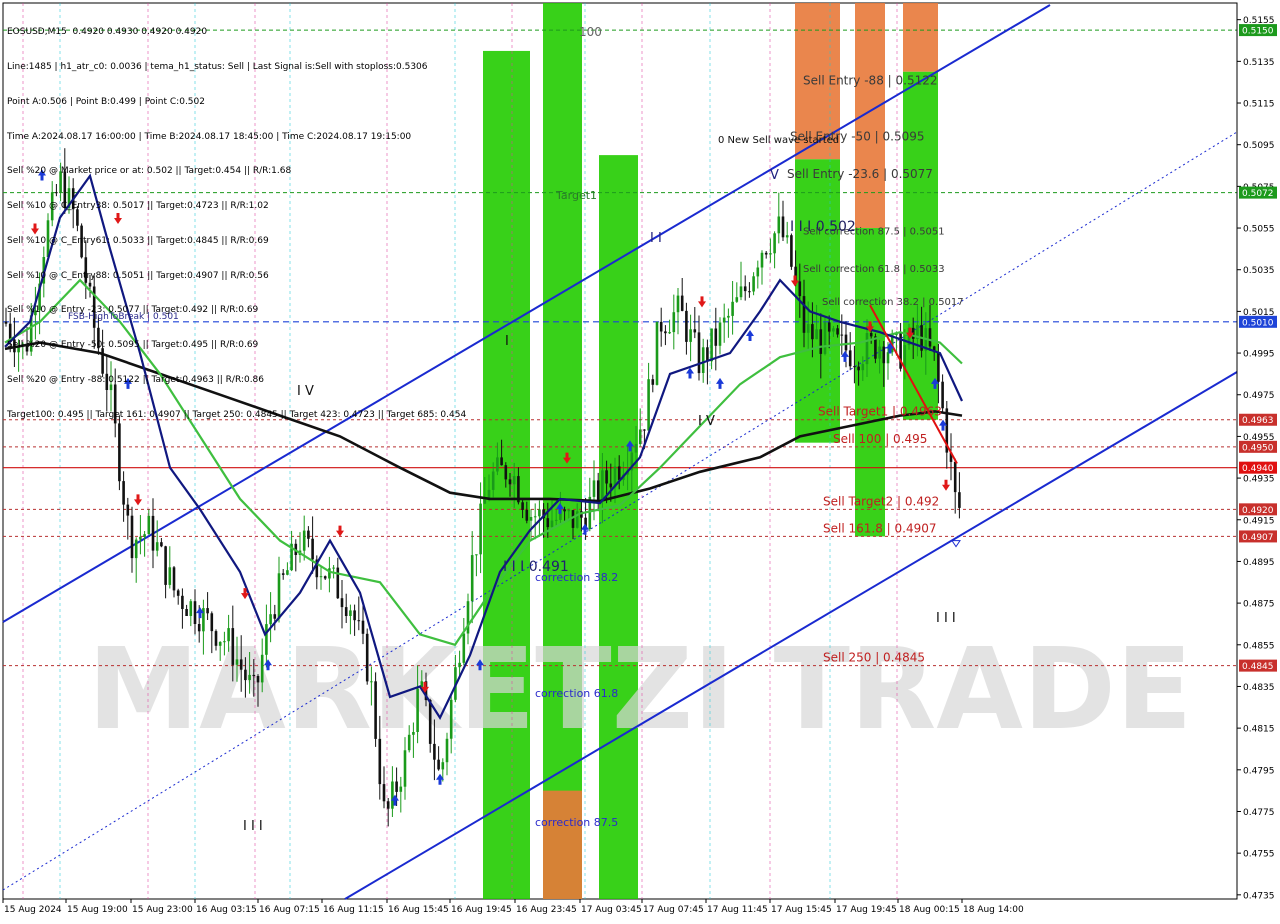  I want to click on annotation-wave-iii-a: I I I, so click(253, 826).